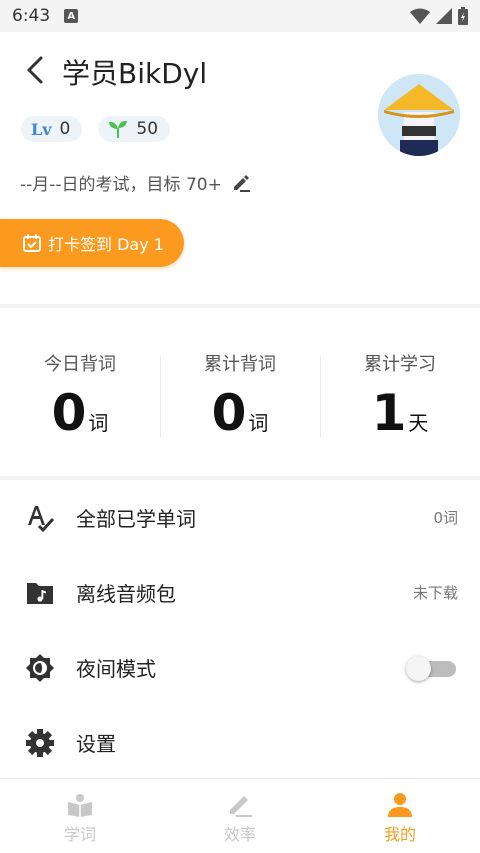  I want to click on tab-learn: 学词, so click(80, 816).